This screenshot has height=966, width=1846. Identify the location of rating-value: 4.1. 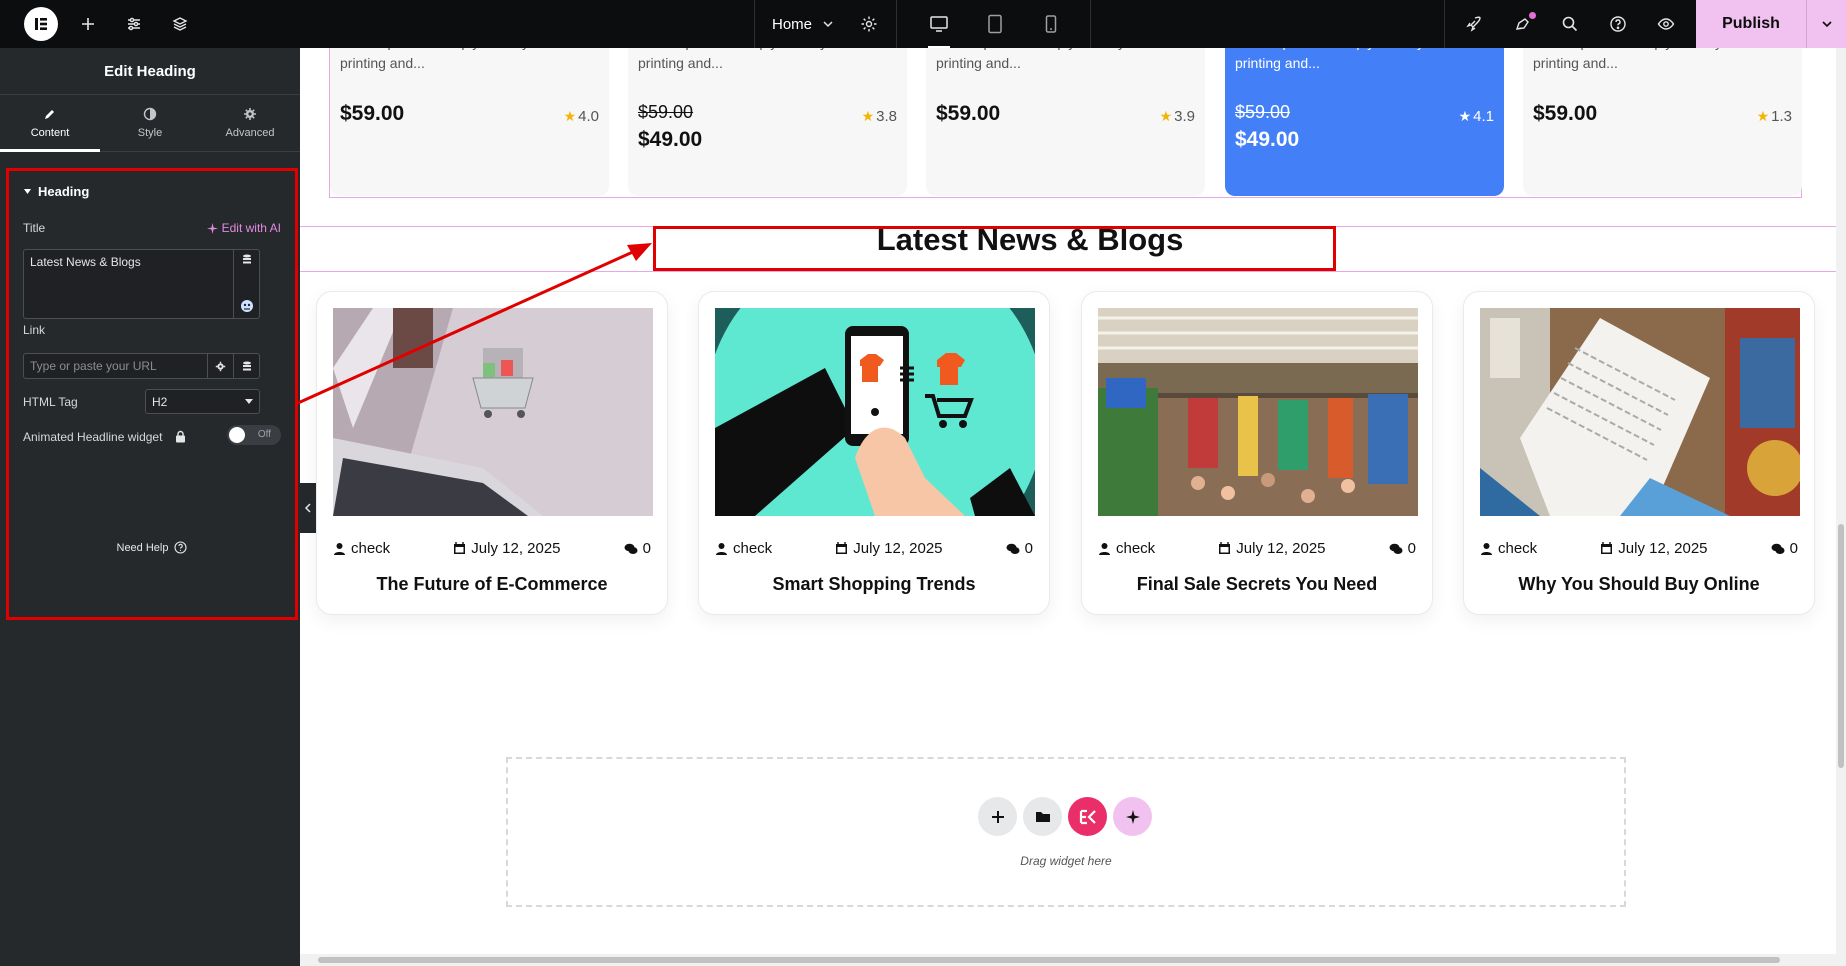
(1483, 116).